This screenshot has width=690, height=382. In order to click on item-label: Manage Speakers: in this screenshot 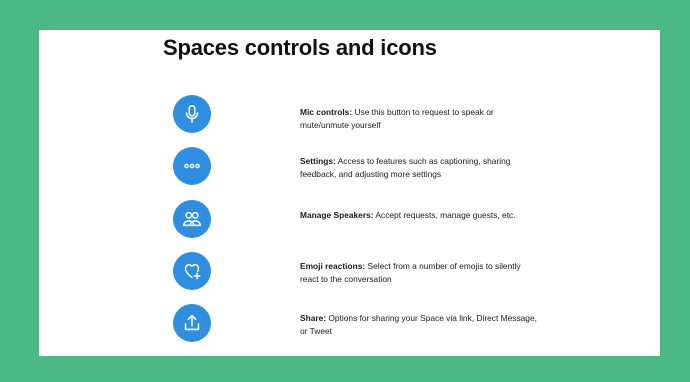, I will do `click(337, 215)`.